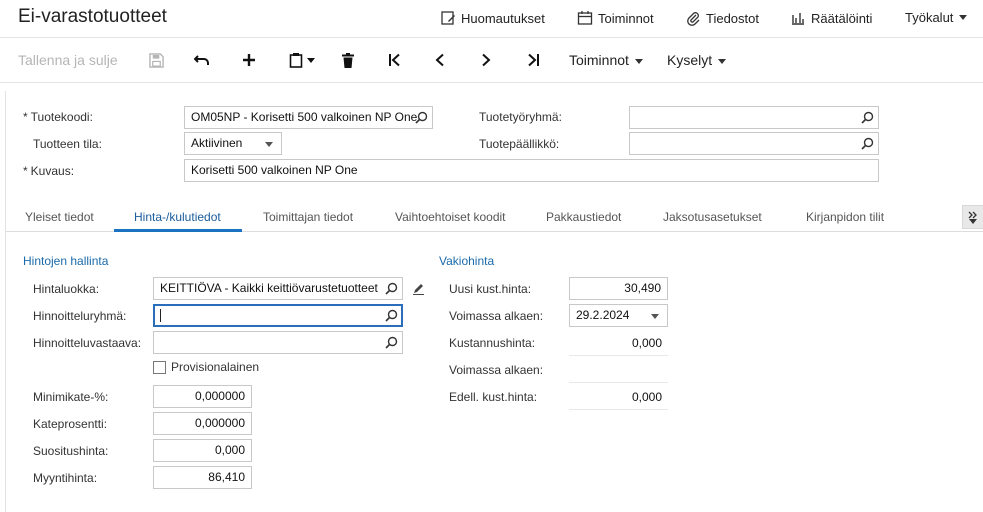 The width and height of the screenshot is (983, 512). What do you see at coordinates (492, 343) in the screenshot?
I see `cost-label: Kustannushinta:` at bounding box center [492, 343].